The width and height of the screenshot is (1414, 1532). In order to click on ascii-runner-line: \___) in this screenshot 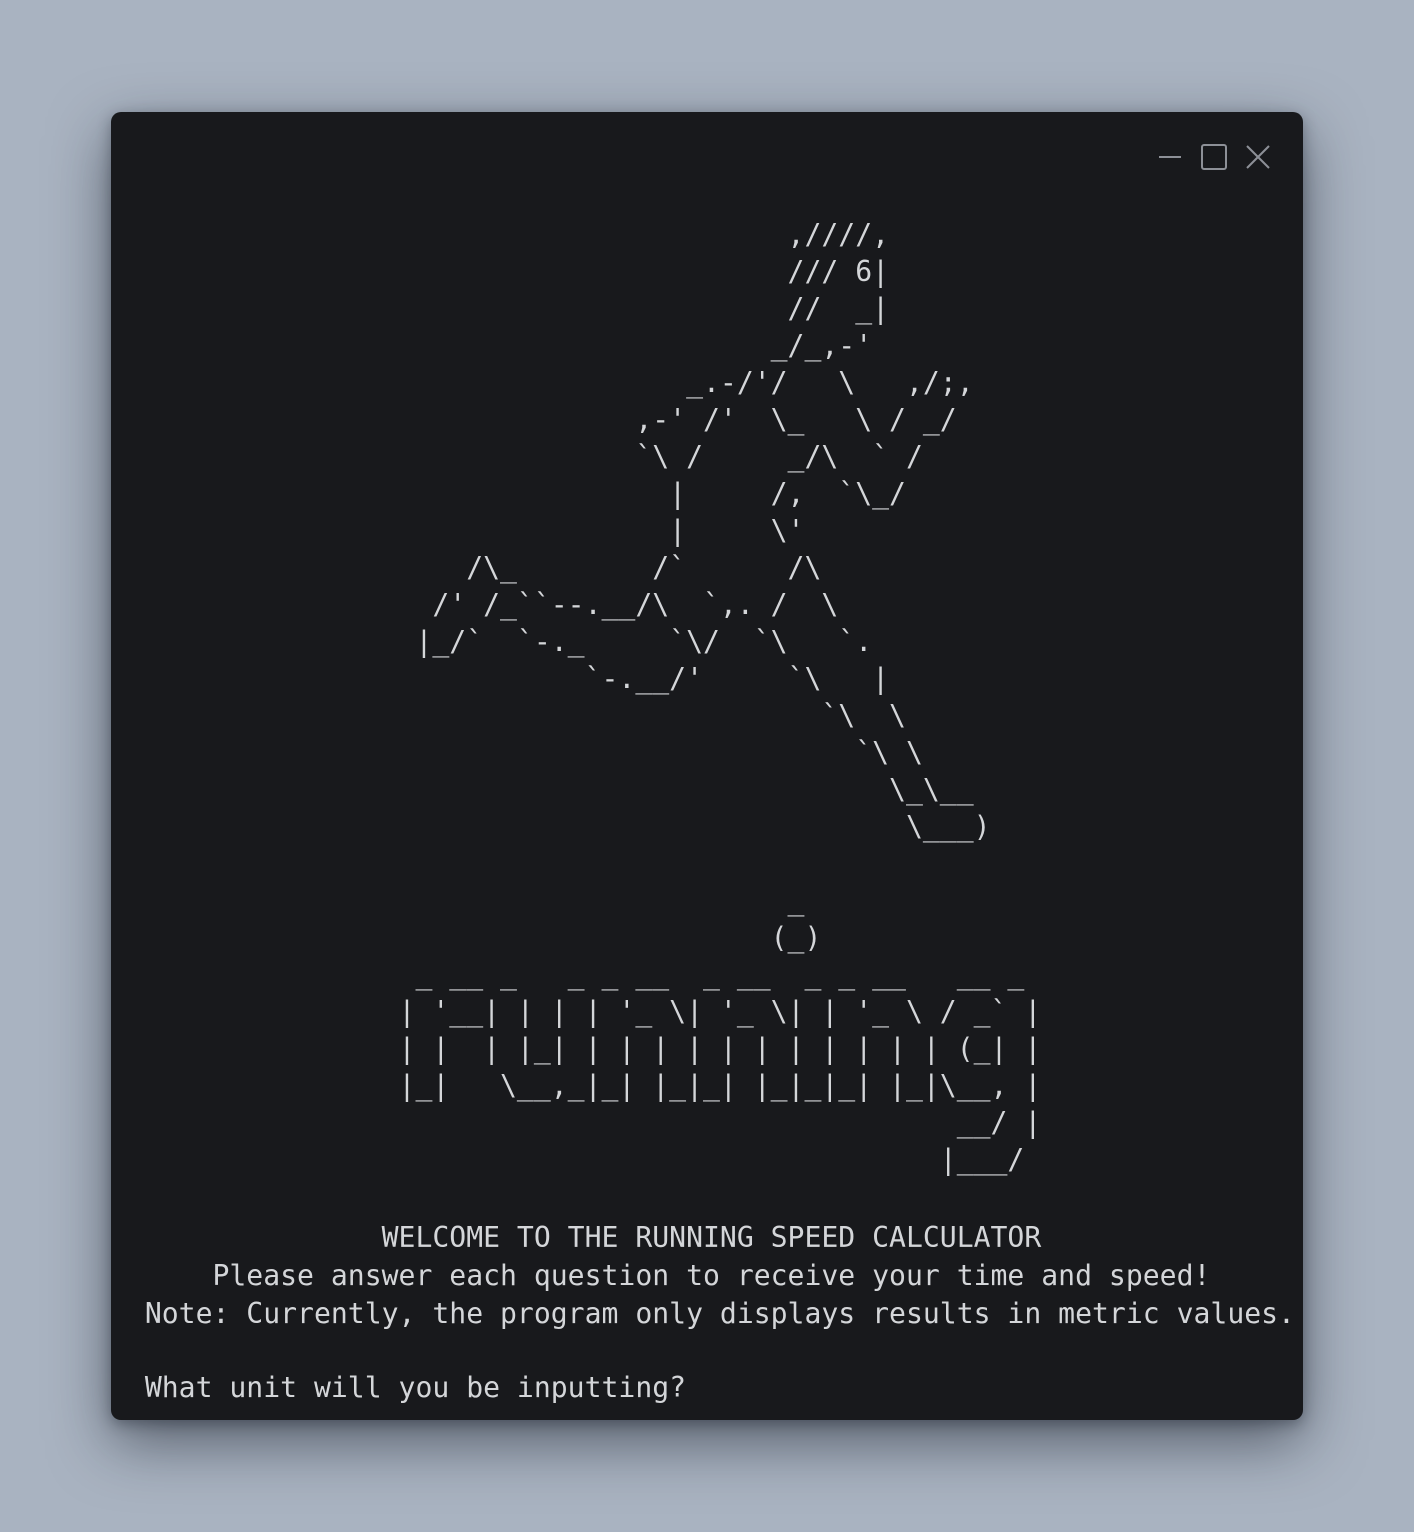, I will do `click(551, 826)`.